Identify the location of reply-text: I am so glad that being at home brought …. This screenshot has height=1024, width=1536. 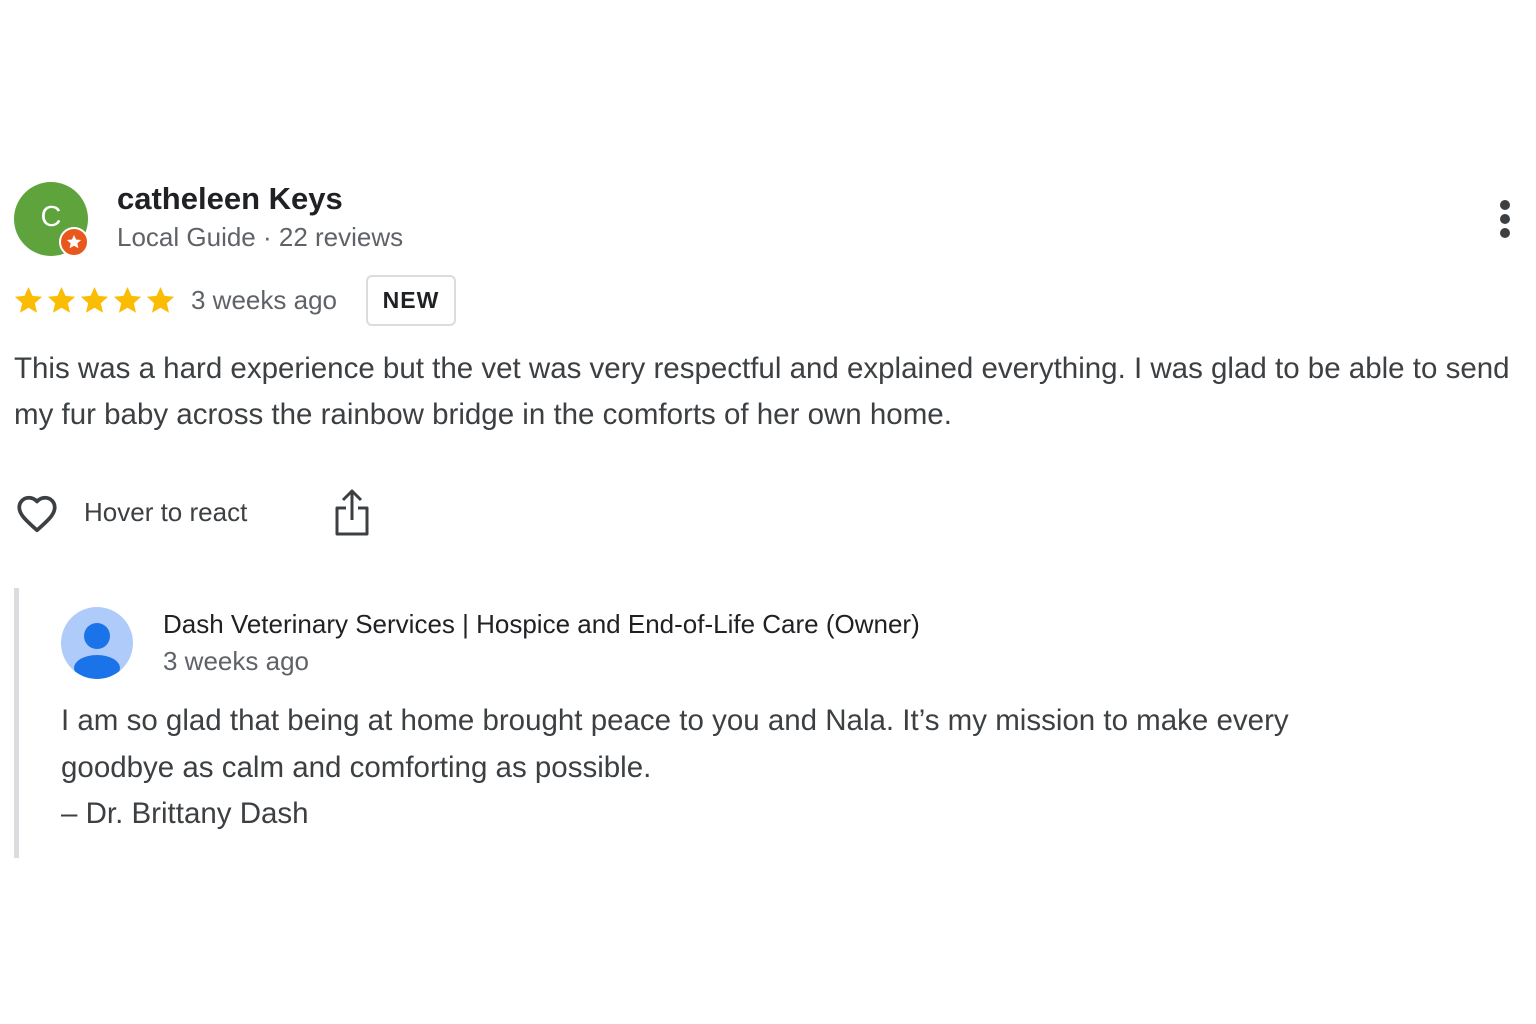
(771, 768).